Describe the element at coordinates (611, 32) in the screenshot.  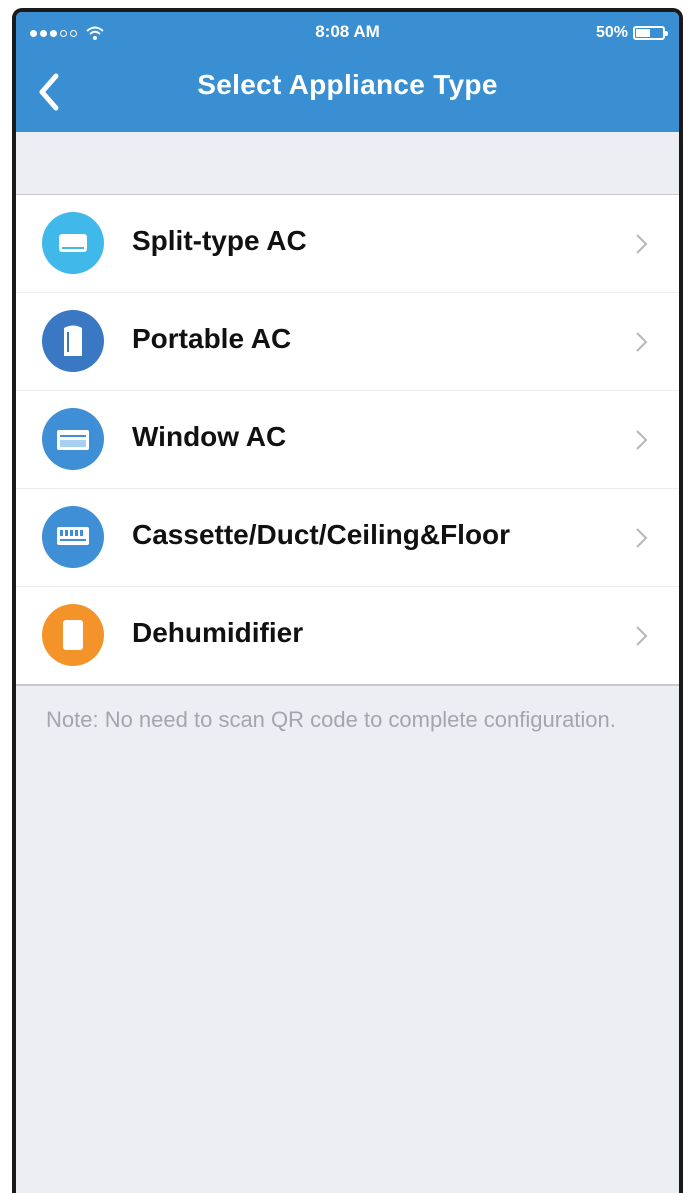
I see `battery-percent: 50%` at that location.